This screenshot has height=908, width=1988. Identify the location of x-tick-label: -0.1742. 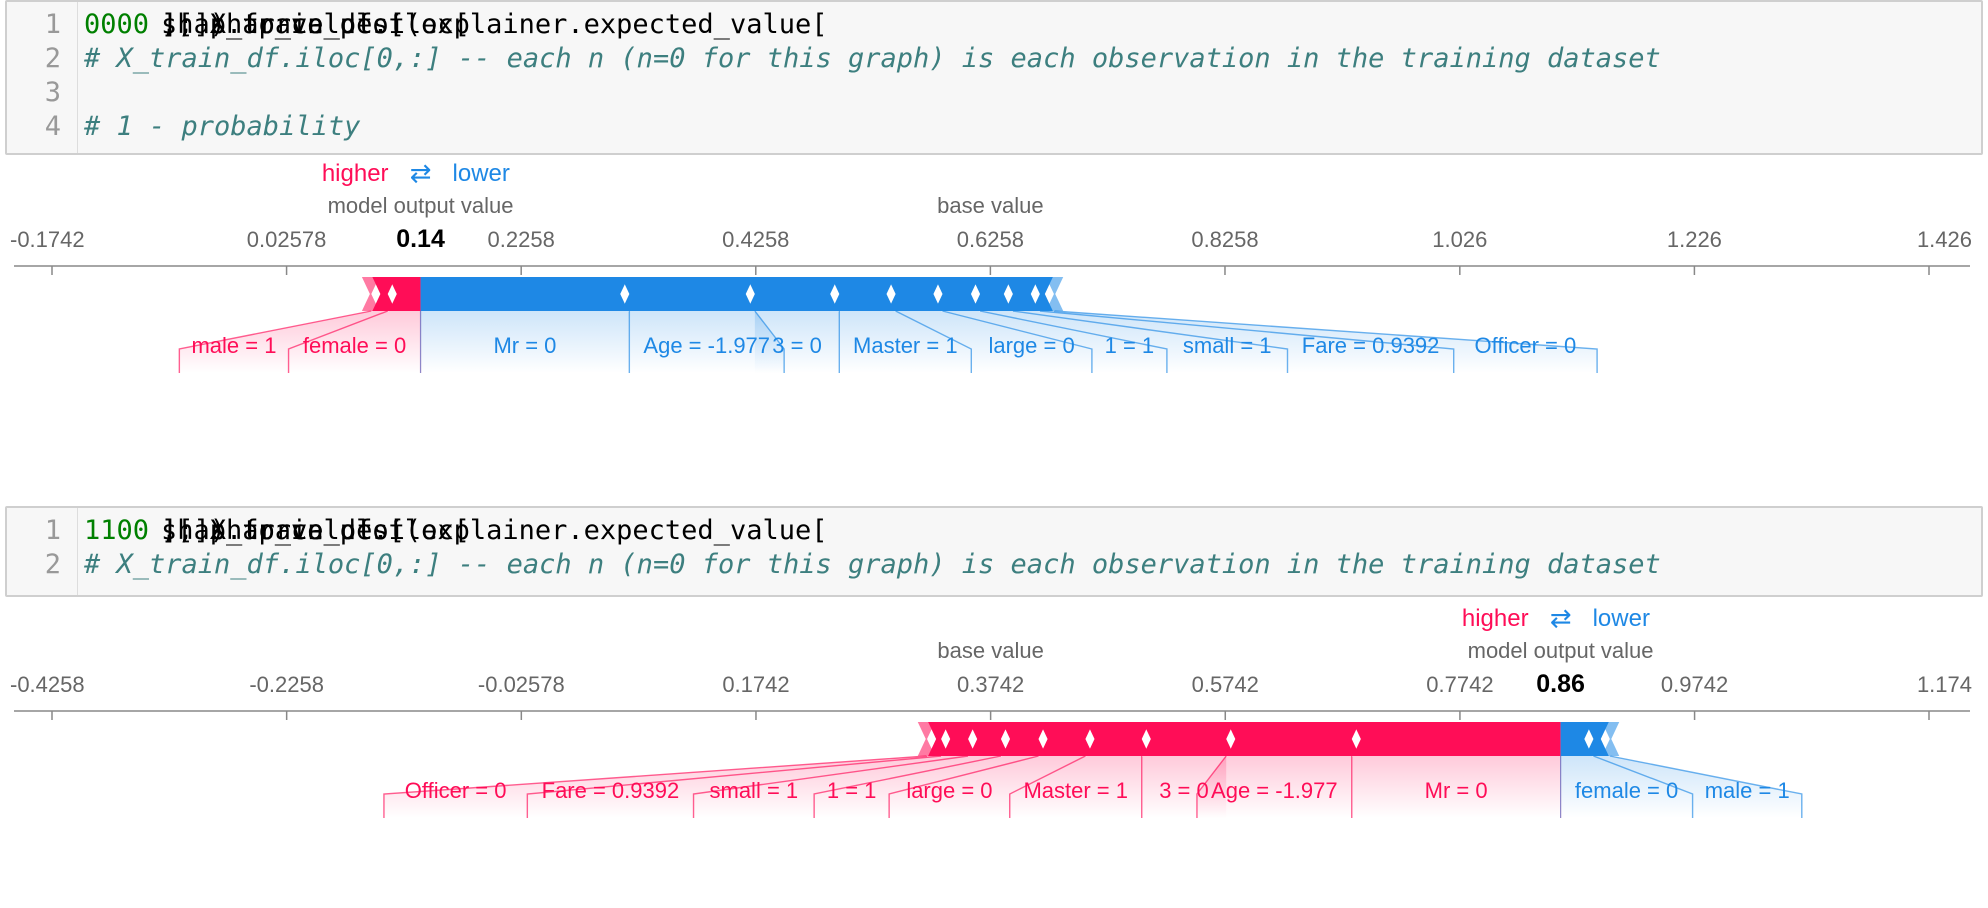
(47, 239).